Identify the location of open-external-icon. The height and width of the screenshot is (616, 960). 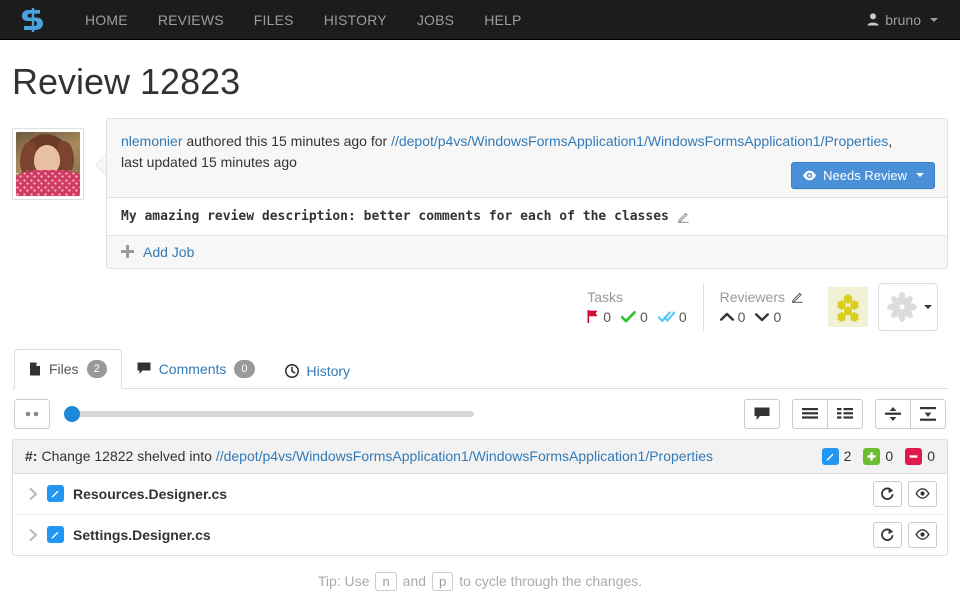
(887, 535).